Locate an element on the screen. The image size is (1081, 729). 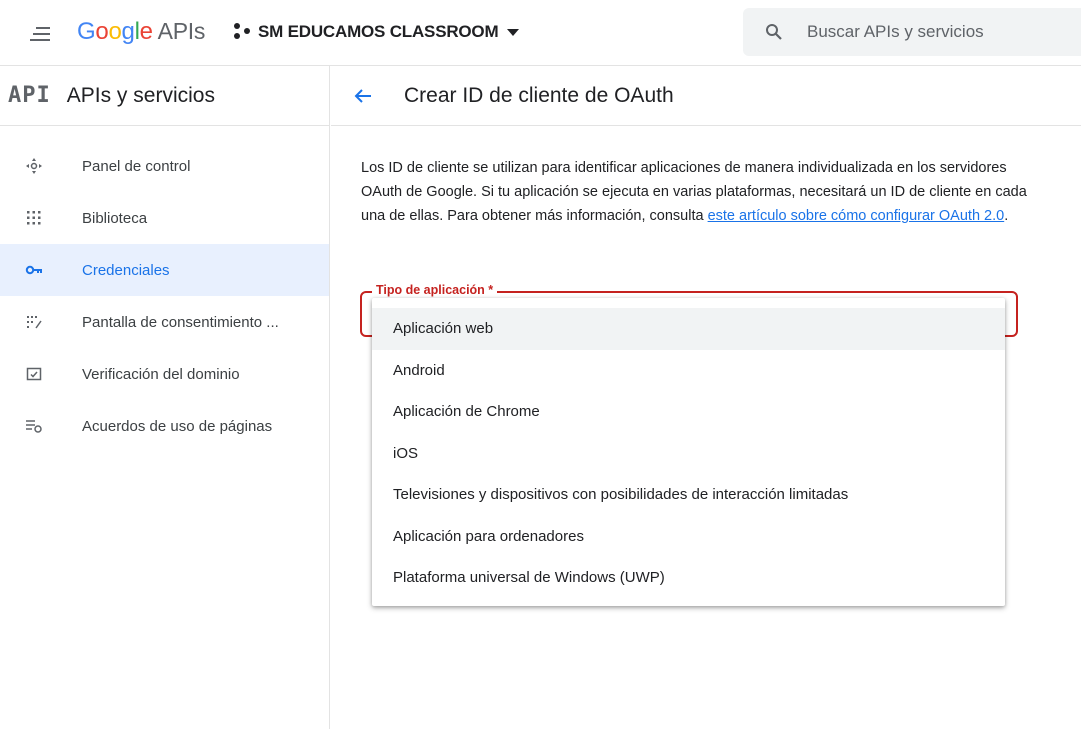
caret-down-icon is located at coordinates (513, 32).